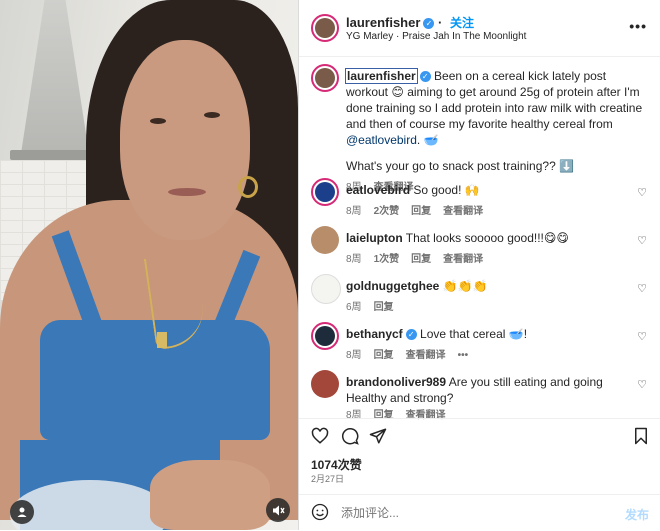  I want to click on comment-time: 6周, so click(354, 307).